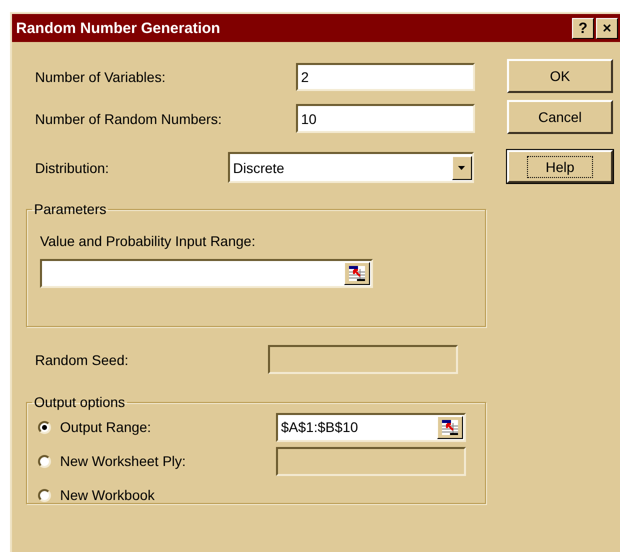  Describe the element at coordinates (79, 402) in the screenshot. I see `group-title: Output options` at that location.